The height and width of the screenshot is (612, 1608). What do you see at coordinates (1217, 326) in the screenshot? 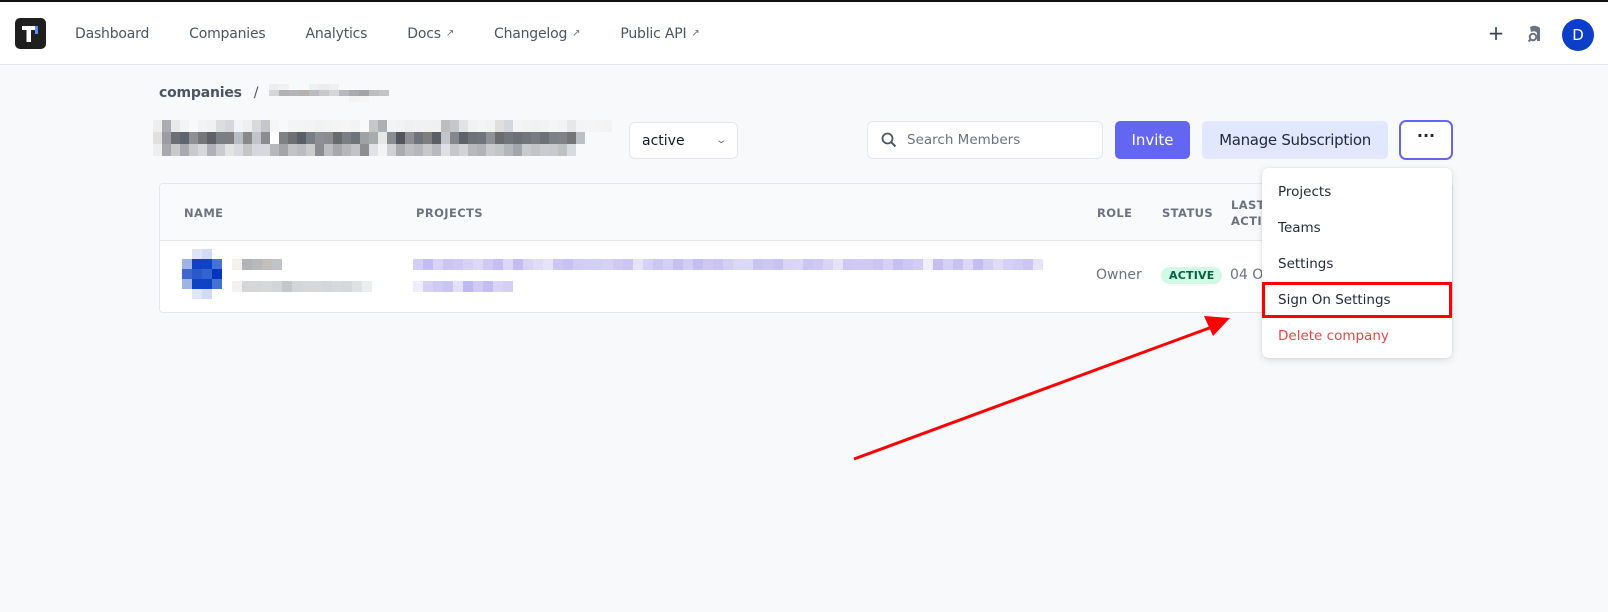
I see `annotation-arrow-head` at bounding box center [1217, 326].